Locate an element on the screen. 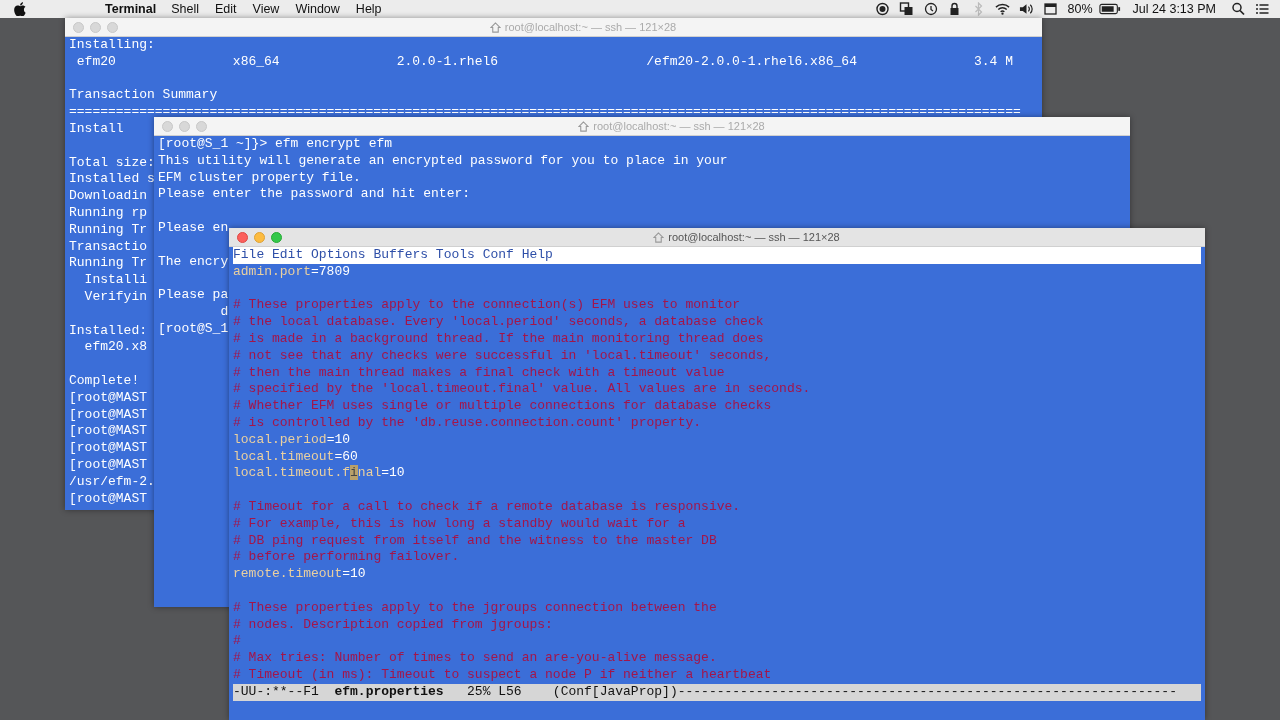  terminal-line: Installed: is located at coordinates (108, 331).